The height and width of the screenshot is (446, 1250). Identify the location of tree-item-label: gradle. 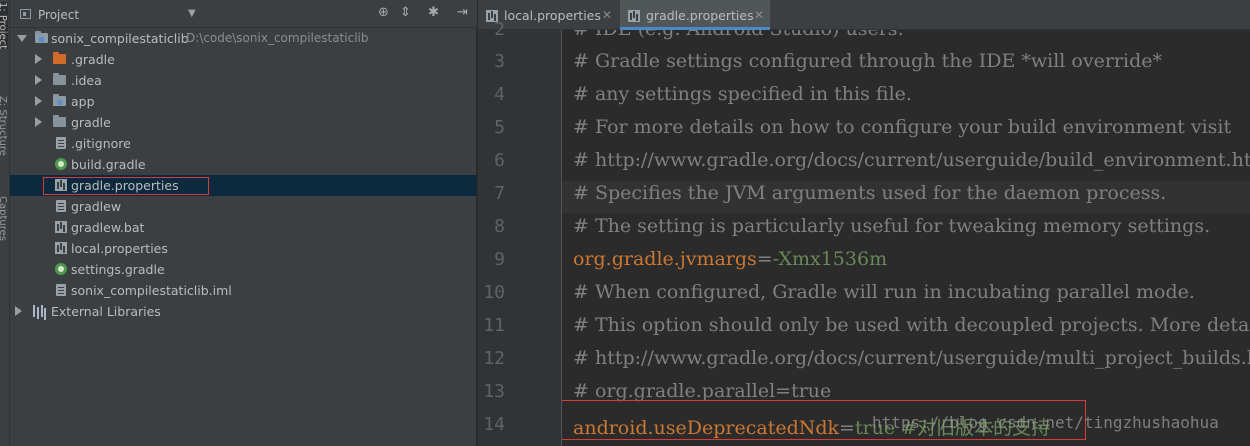
(91, 122).